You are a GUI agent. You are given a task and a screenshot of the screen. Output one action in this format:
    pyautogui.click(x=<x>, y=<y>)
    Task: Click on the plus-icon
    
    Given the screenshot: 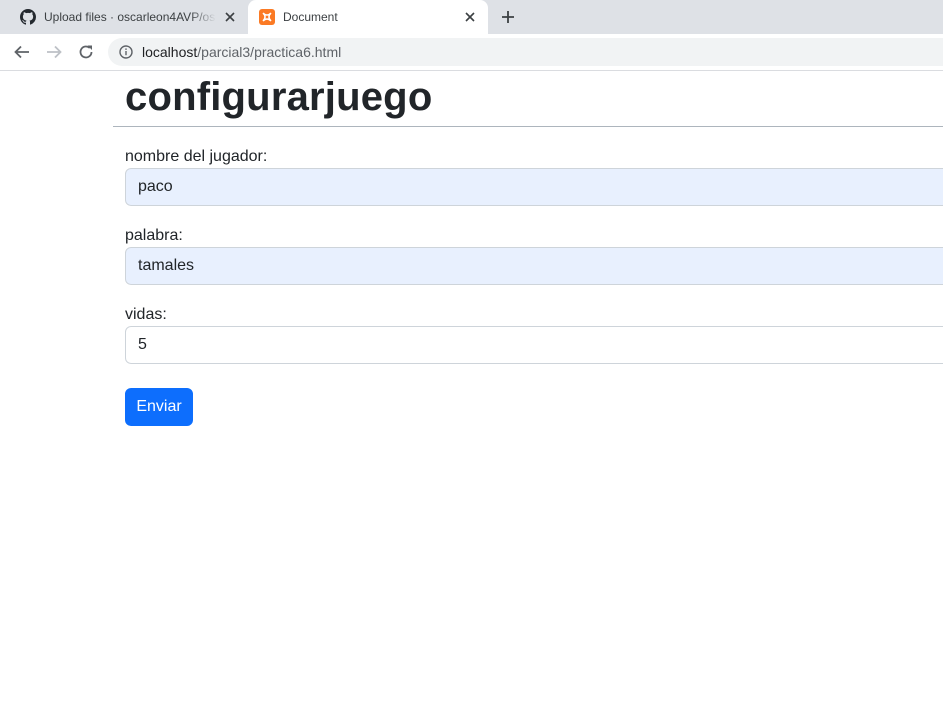 What is the action you would take?
    pyautogui.click(x=508, y=17)
    